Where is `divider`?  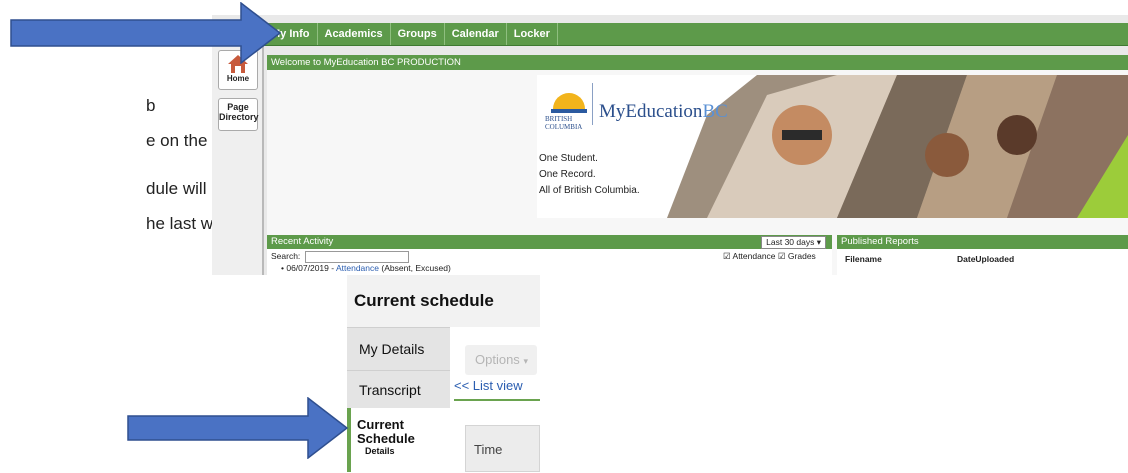
divider is located at coordinates (497, 400).